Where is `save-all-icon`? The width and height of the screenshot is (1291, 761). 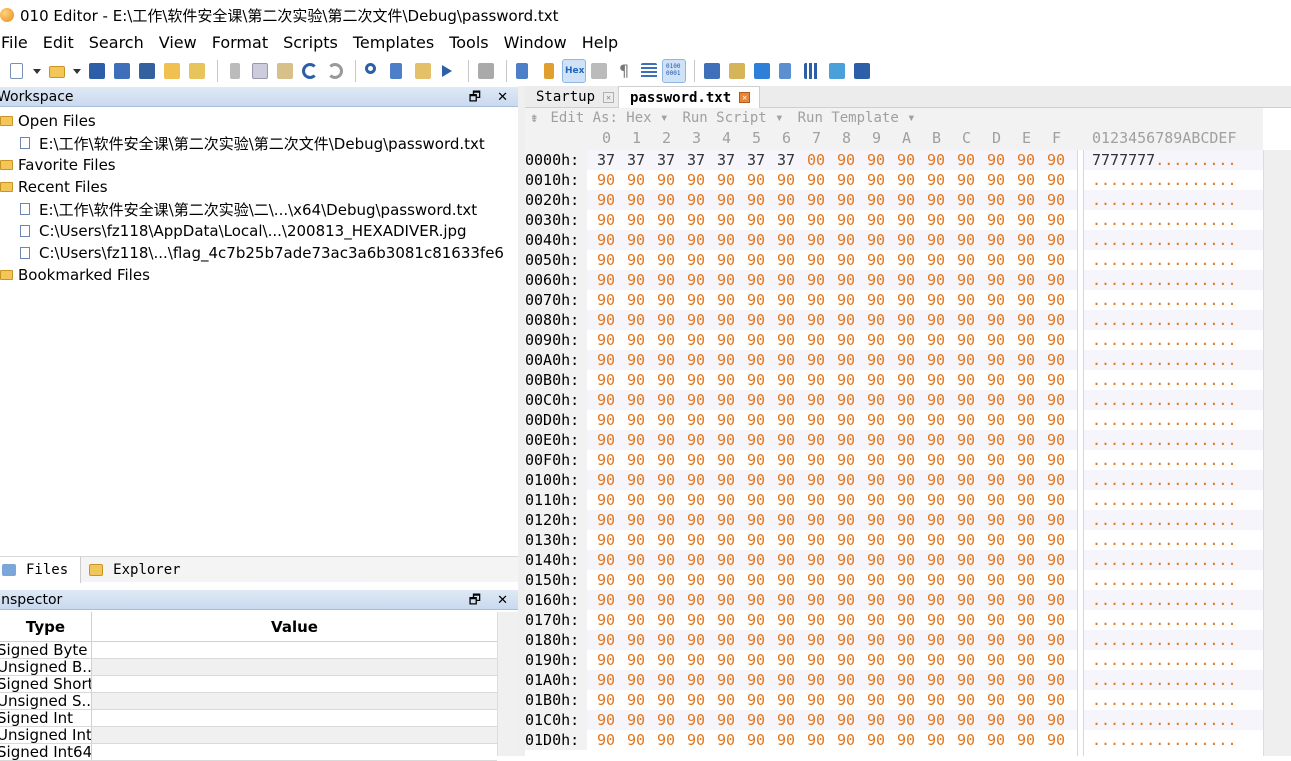
save-all-icon is located at coordinates (147, 71).